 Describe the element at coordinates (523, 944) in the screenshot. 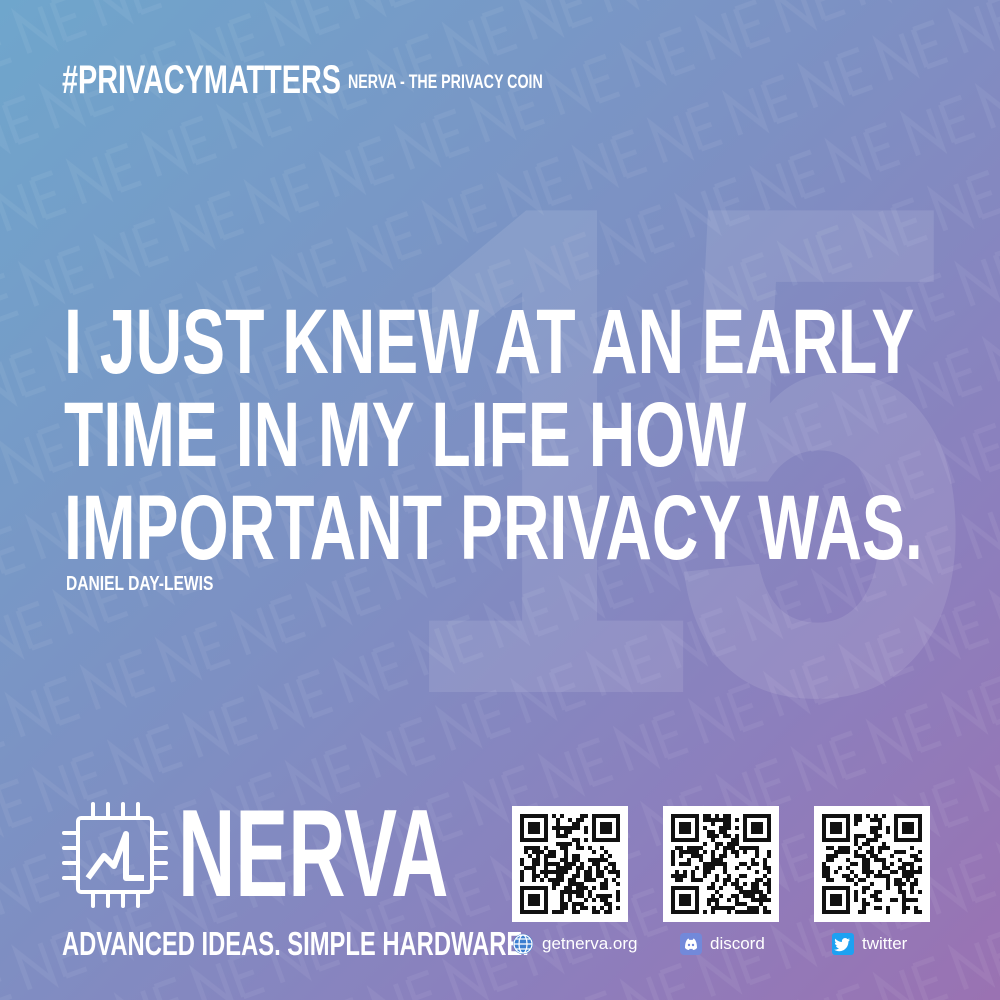

I see `globe-icon` at that location.